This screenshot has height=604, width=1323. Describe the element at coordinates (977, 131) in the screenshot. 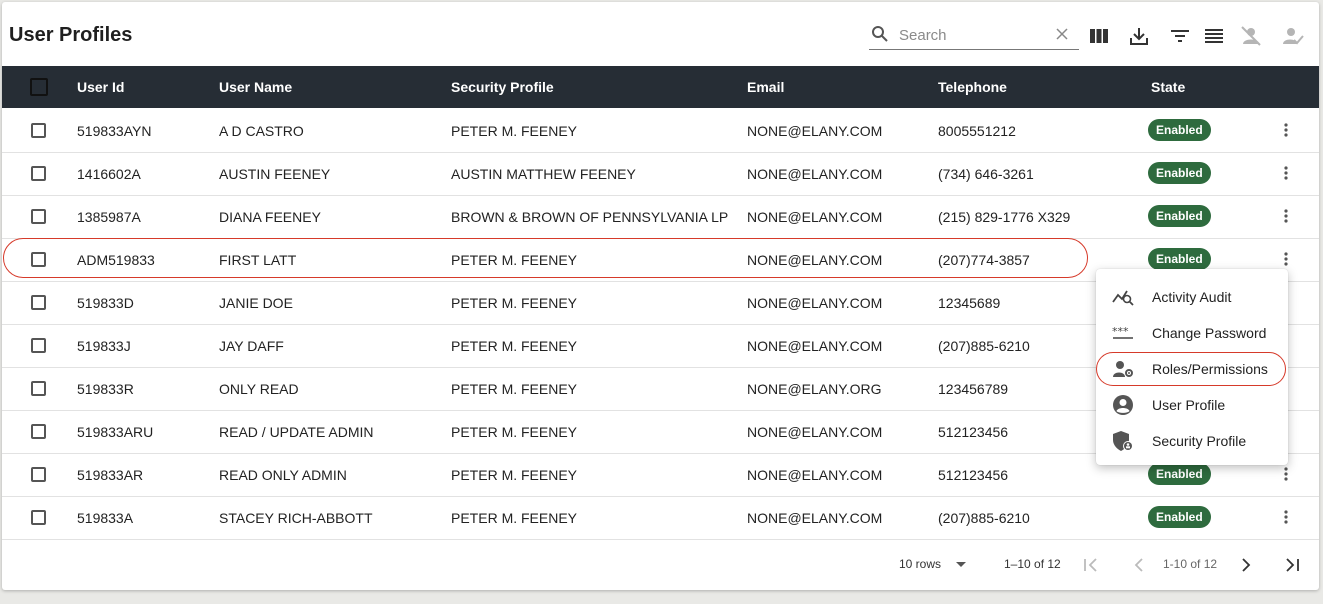

I see `telephone-cell: 8005551212` at that location.